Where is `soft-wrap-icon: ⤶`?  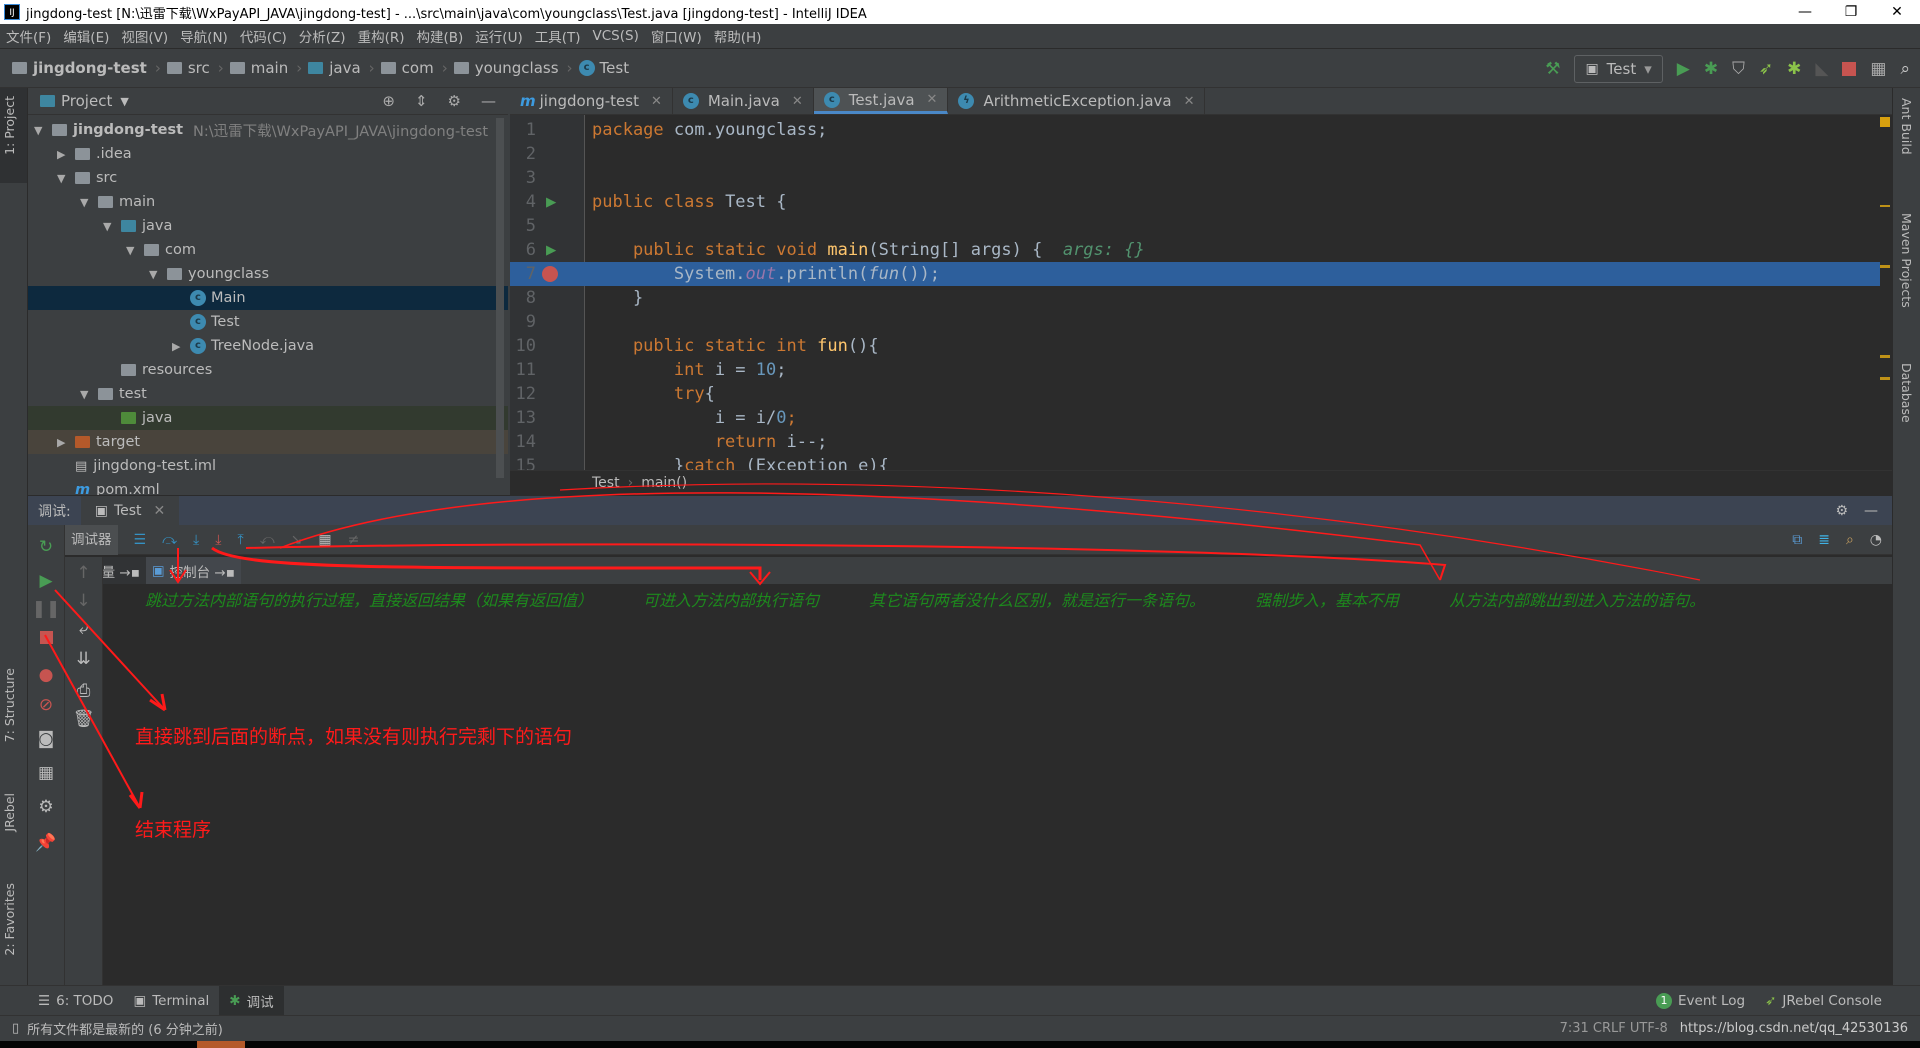 soft-wrap-icon: ⤶ is located at coordinates (83, 629).